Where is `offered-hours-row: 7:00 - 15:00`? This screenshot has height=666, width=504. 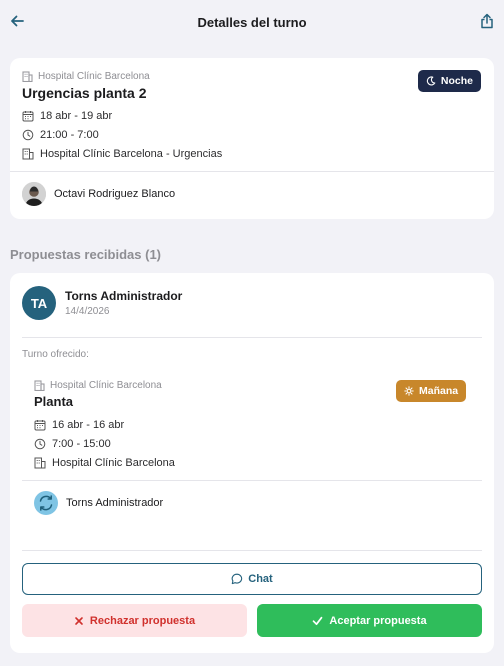
offered-hours-row: 7:00 - 15:00 is located at coordinates (72, 444).